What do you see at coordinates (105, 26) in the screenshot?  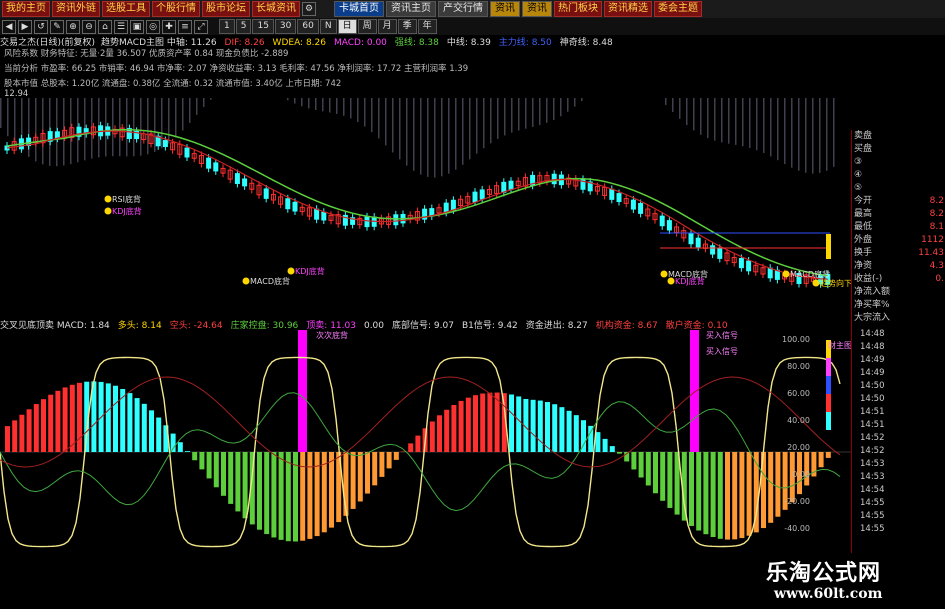 I see `toolbar-icon-6: ⌂` at bounding box center [105, 26].